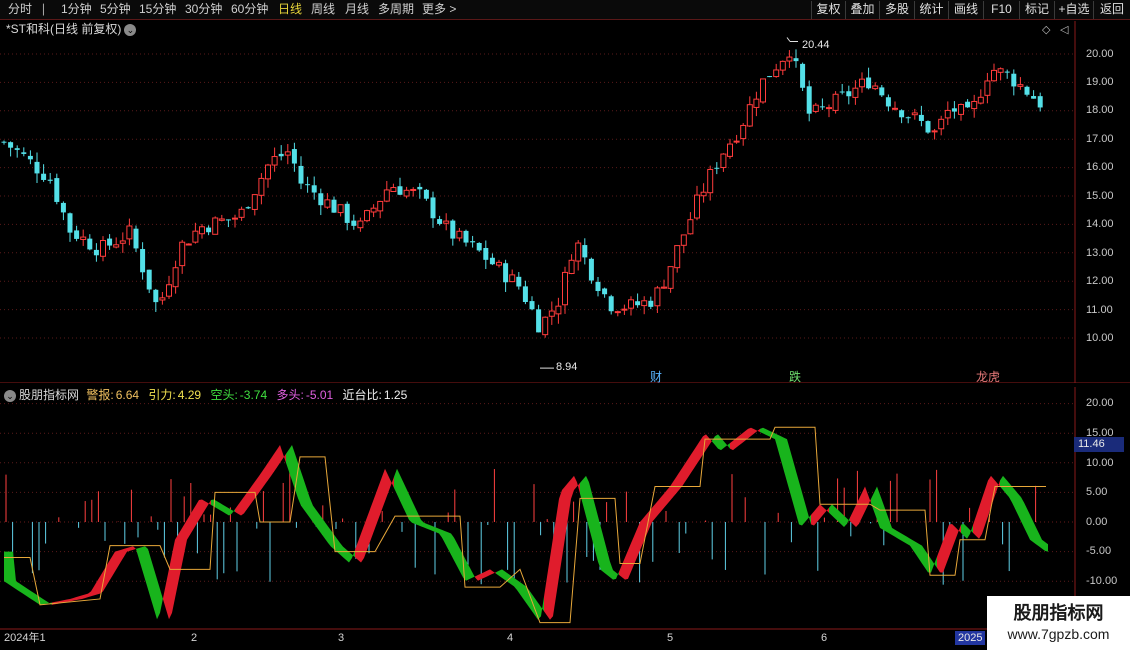 The height and width of the screenshot is (650, 1130). Describe the element at coordinates (1111, 10) in the screenshot. I see `back-button: 返回` at that location.